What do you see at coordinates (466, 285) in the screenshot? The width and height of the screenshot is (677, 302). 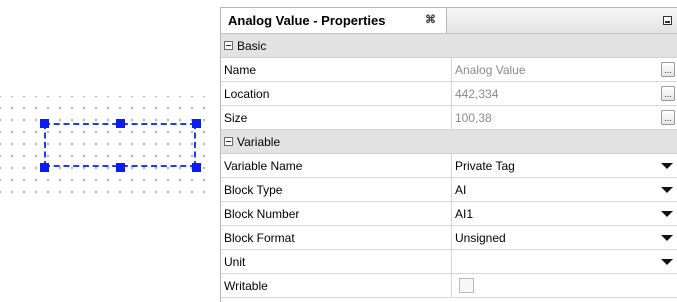 I see `writable-checkbox` at bounding box center [466, 285].